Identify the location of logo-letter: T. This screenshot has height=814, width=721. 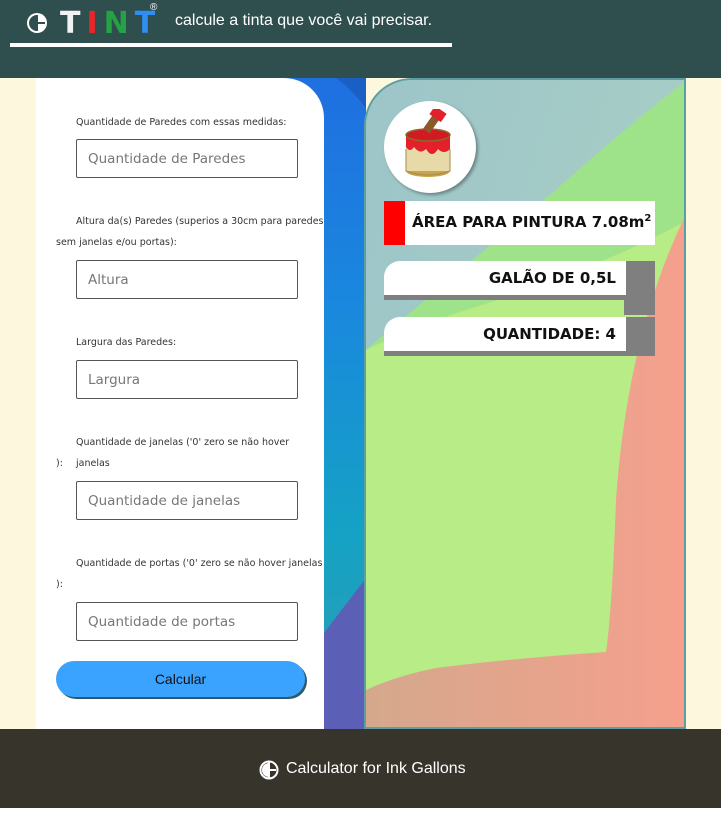
(73, 23).